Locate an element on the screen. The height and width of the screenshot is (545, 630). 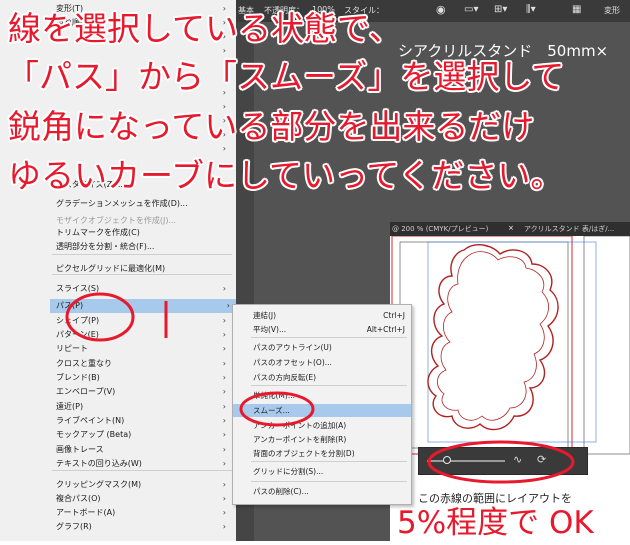
highlight-ring-path-item is located at coordinates (100, 317).